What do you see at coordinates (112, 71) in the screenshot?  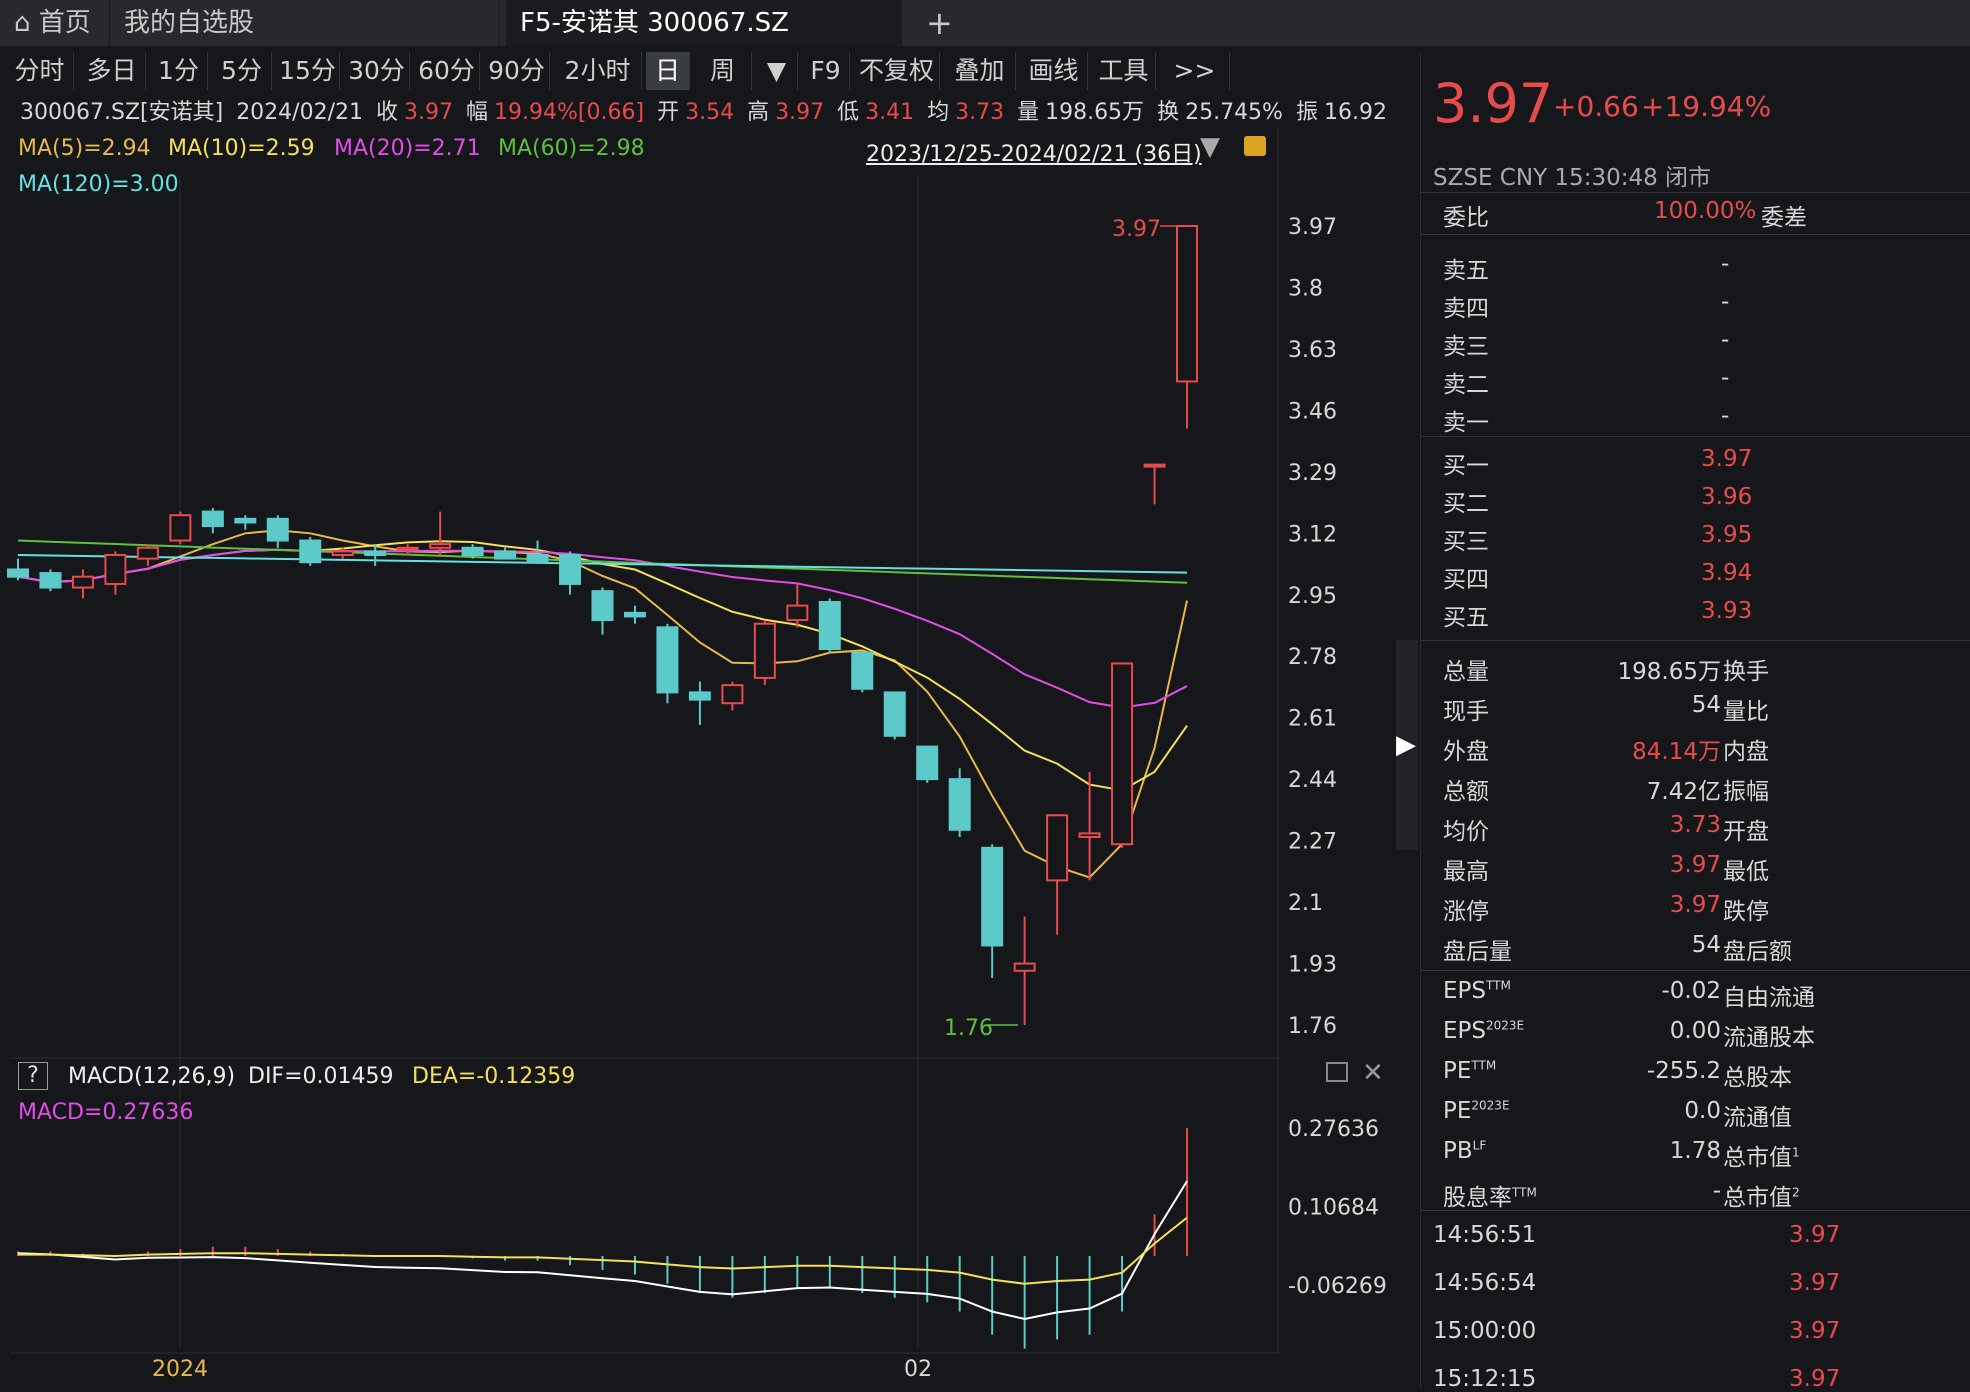 I see `period-button-1: 多日` at bounding box center [112, 71].